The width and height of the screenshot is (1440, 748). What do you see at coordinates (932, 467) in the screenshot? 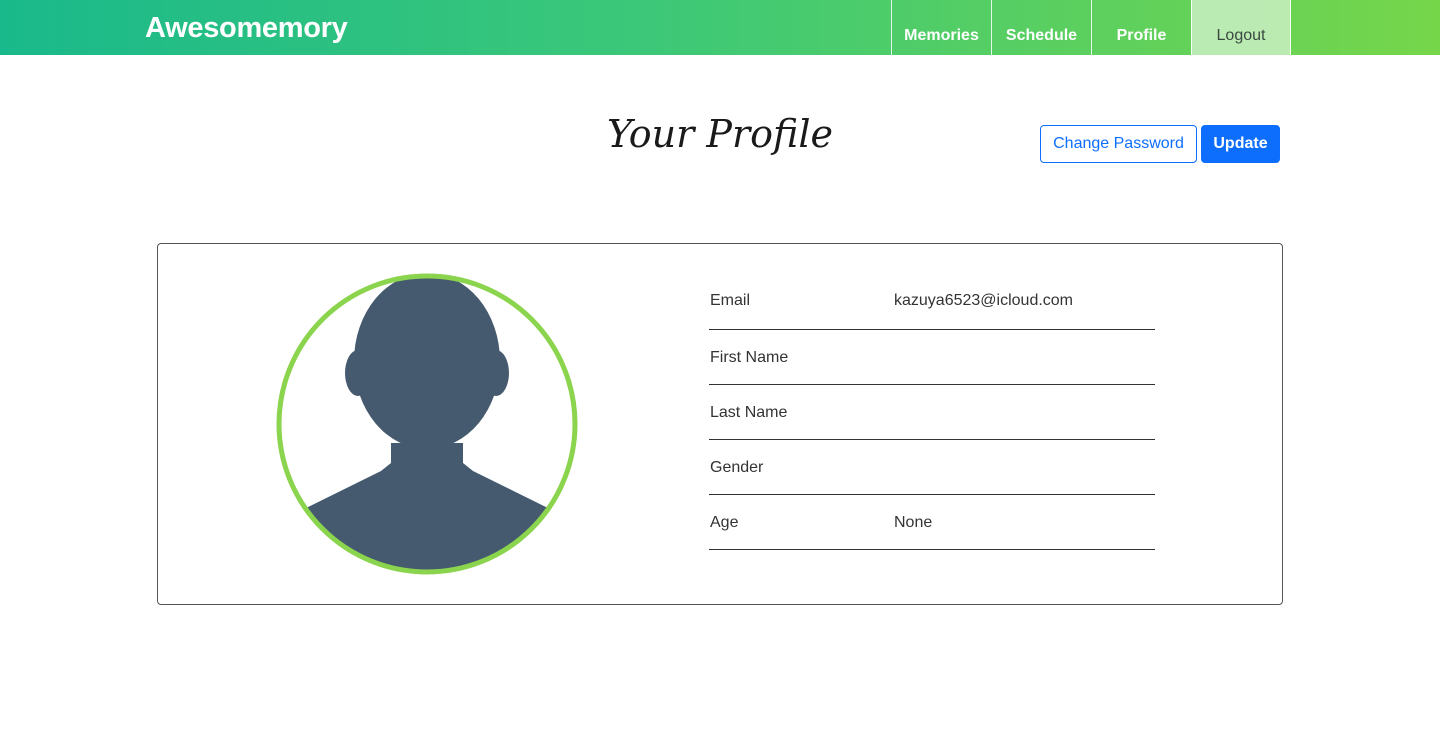
I see `field-row-gender: Gender` at bounding box center [932, 467].